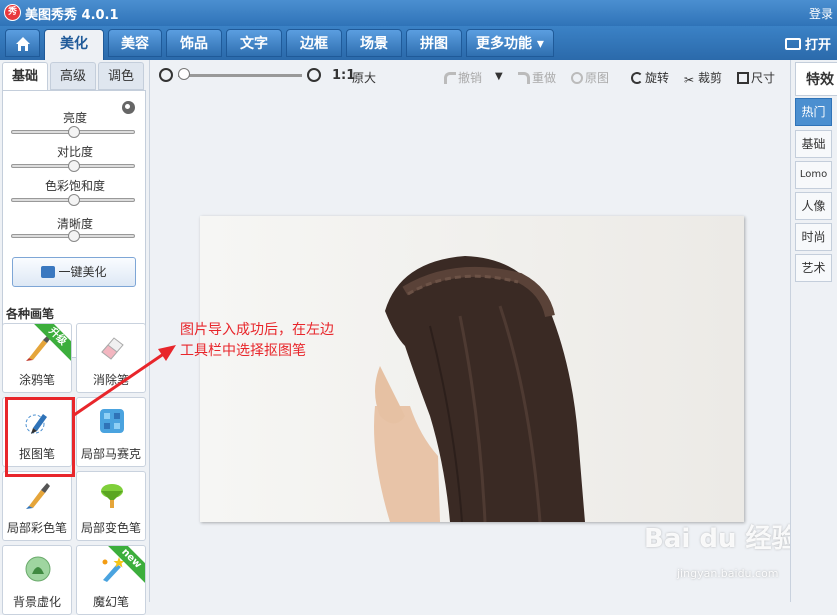 The width and height of the screenshot is (837, 615). I want to click on contrast-slider, so click(73, 166).